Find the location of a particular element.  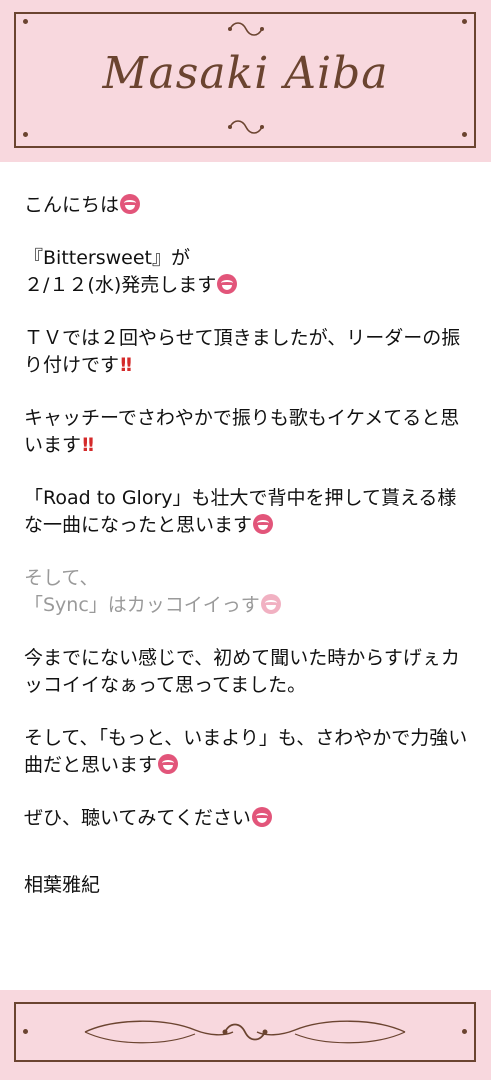

footer-banner is located at coordinates (245, 1035).